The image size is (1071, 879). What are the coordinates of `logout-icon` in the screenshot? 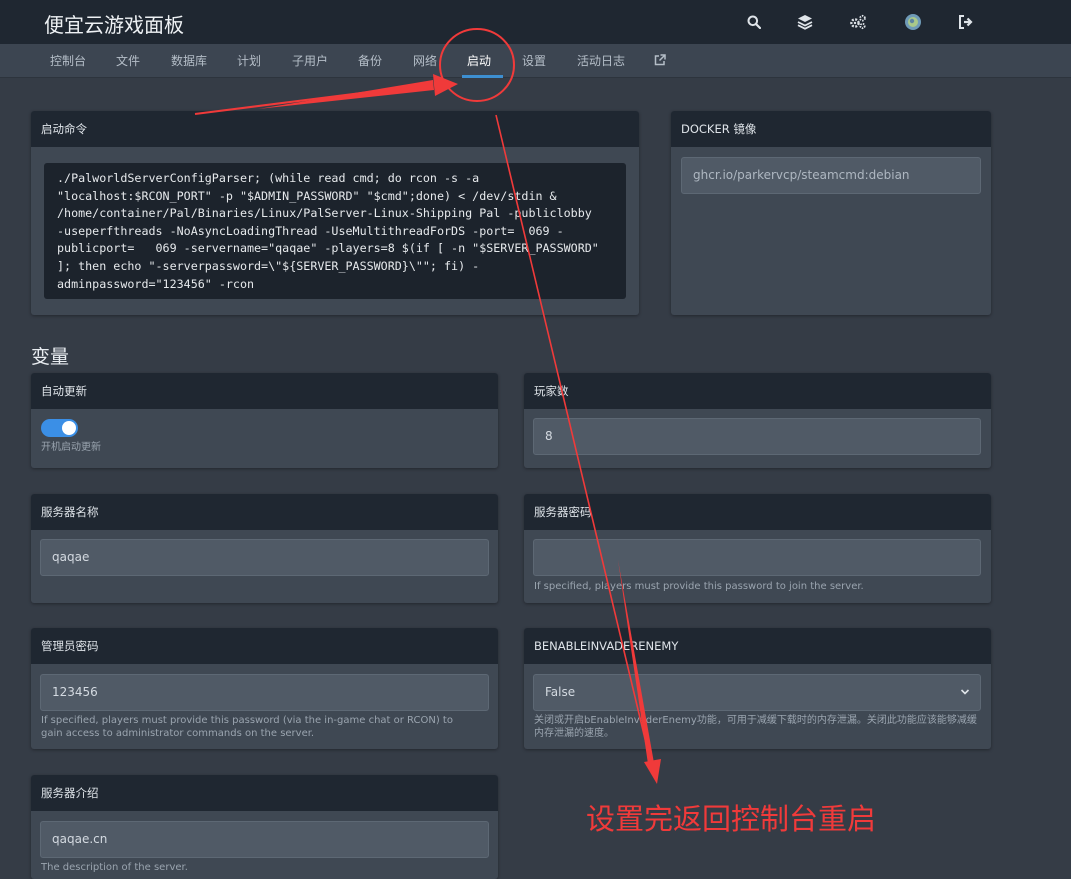 It's located at (965, 22).